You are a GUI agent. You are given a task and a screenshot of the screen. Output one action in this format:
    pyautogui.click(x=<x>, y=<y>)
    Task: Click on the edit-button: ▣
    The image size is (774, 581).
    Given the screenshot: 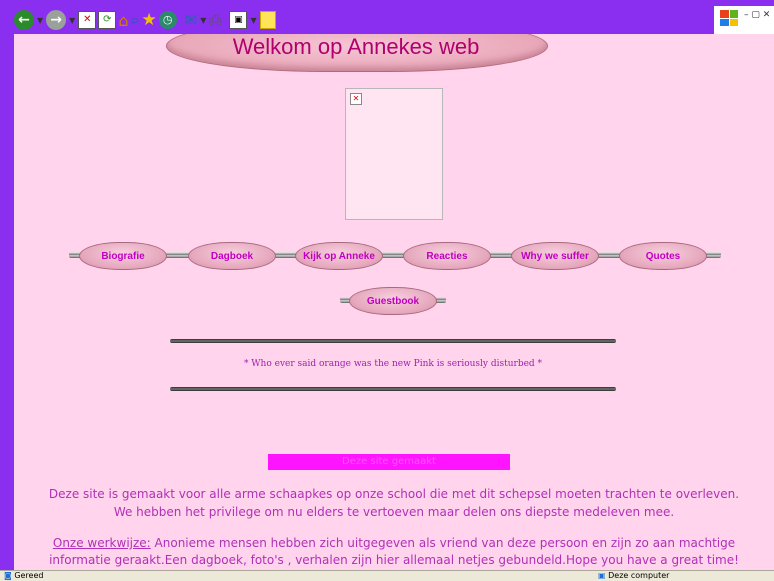 What is the action you would take?
    pyautogui.click(x=238, y=20)
    